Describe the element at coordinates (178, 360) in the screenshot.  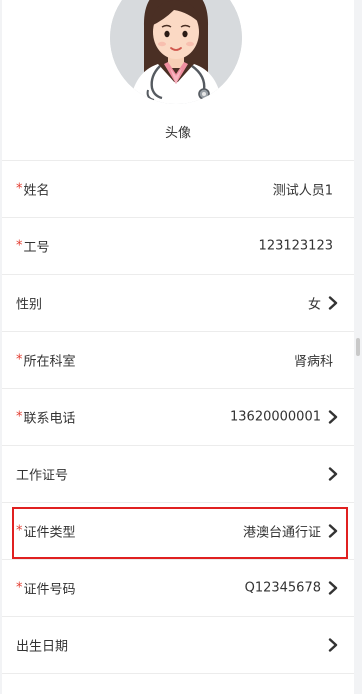
I see `field-row: * 所在科室 肾病科` at that location.